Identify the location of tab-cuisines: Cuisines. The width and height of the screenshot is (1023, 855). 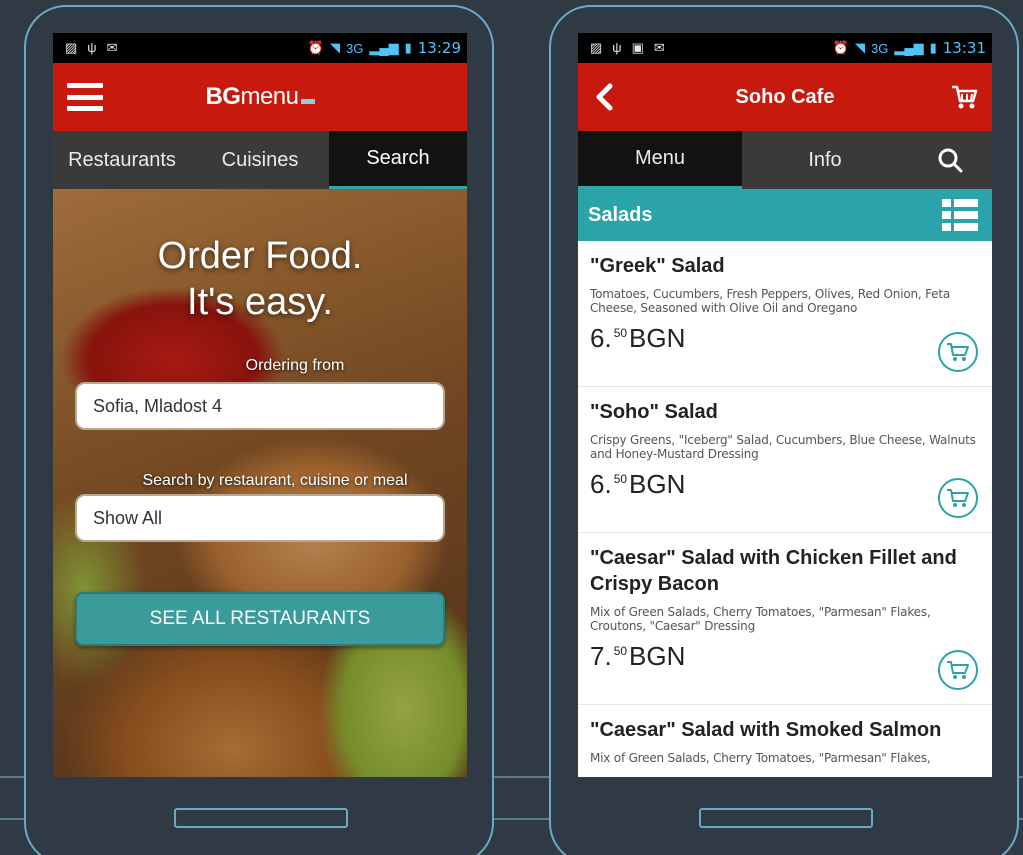
(260, 160).